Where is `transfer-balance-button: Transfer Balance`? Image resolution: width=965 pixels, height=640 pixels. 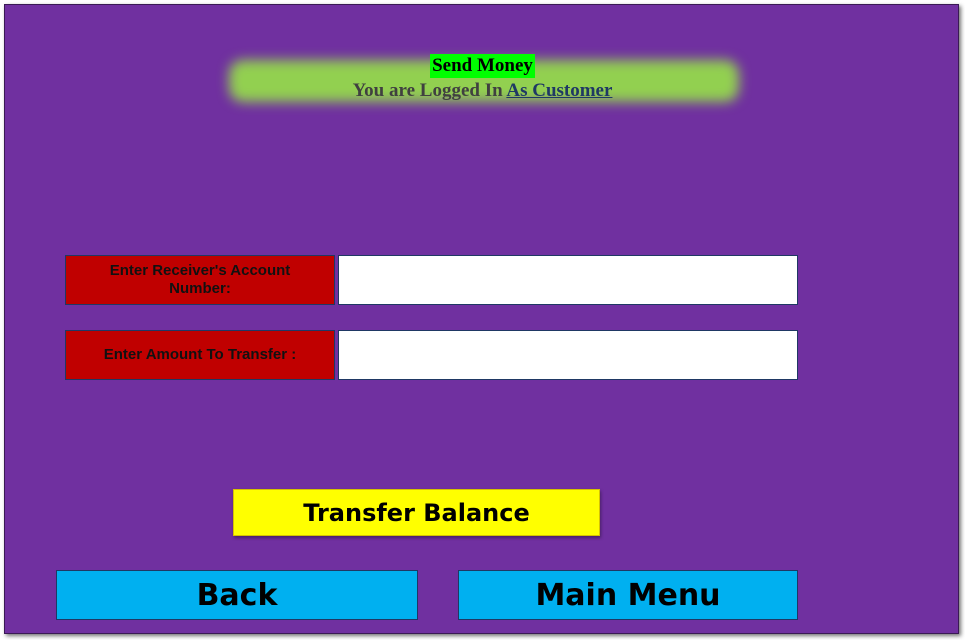
transfer-balance-button: Transfer Balance is located at coordinates (416, 512).